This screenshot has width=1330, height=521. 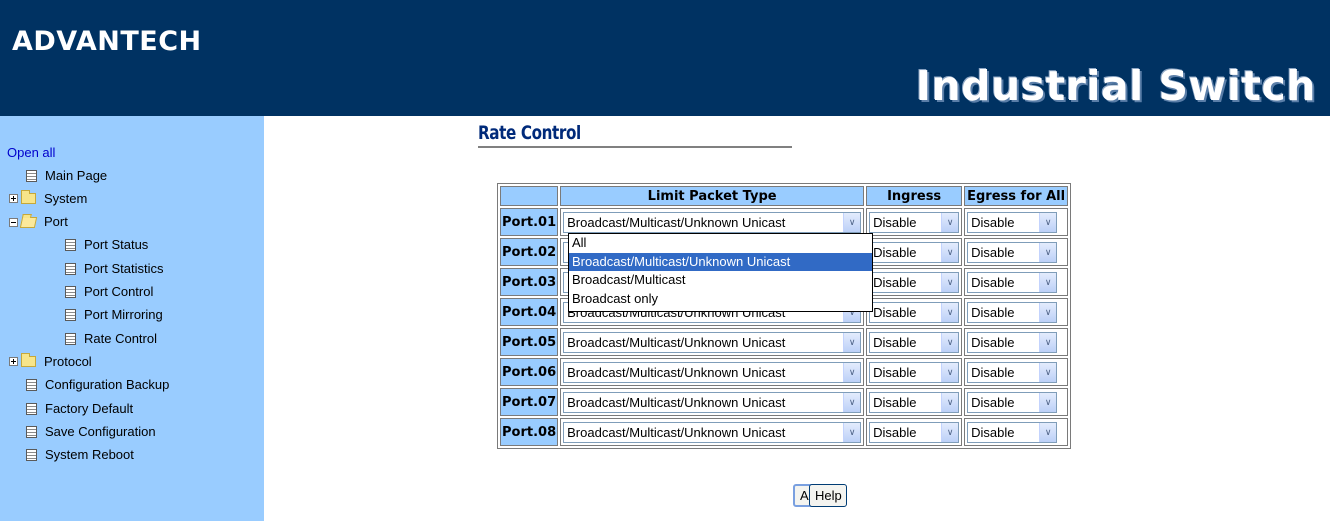 I want to click on title-divider, so click(x=635, y=147).